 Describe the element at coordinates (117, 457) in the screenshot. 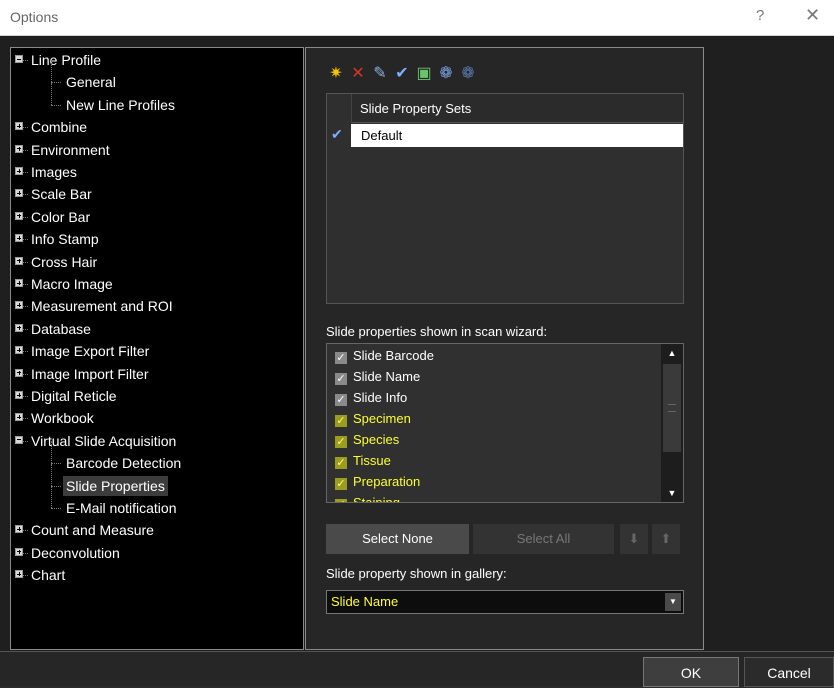

I see `tree-item: Barcode Detection` at that location.